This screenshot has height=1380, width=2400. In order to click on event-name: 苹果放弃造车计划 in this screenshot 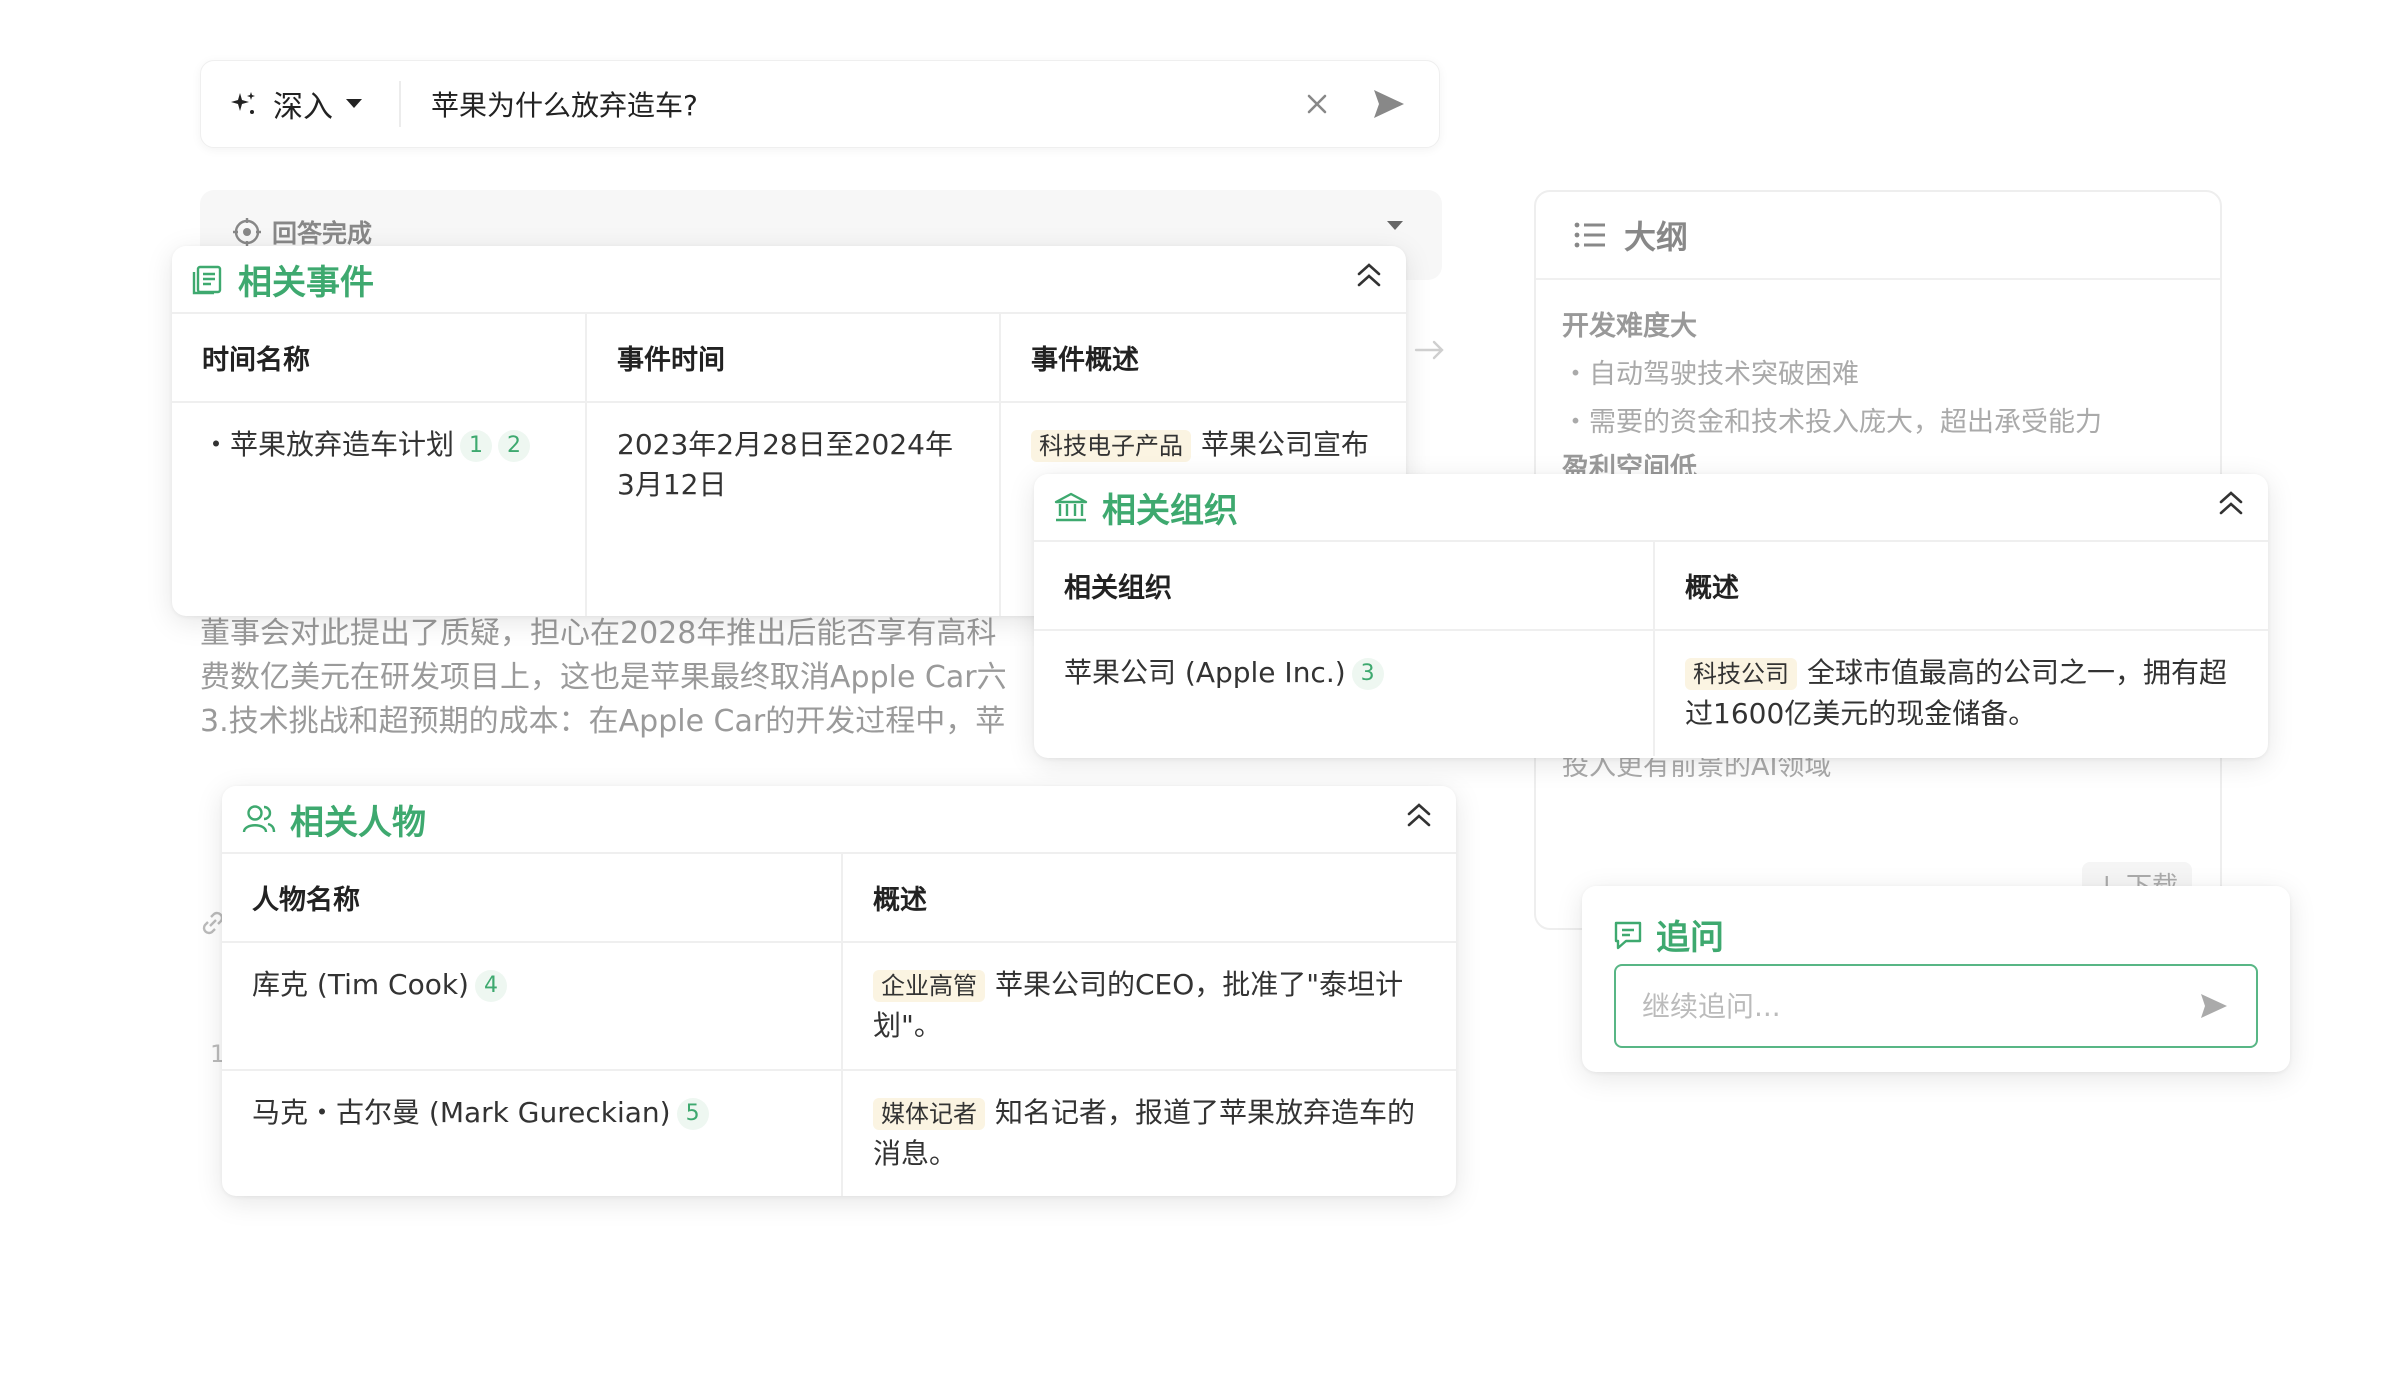, I will do `click(342, 444)`.